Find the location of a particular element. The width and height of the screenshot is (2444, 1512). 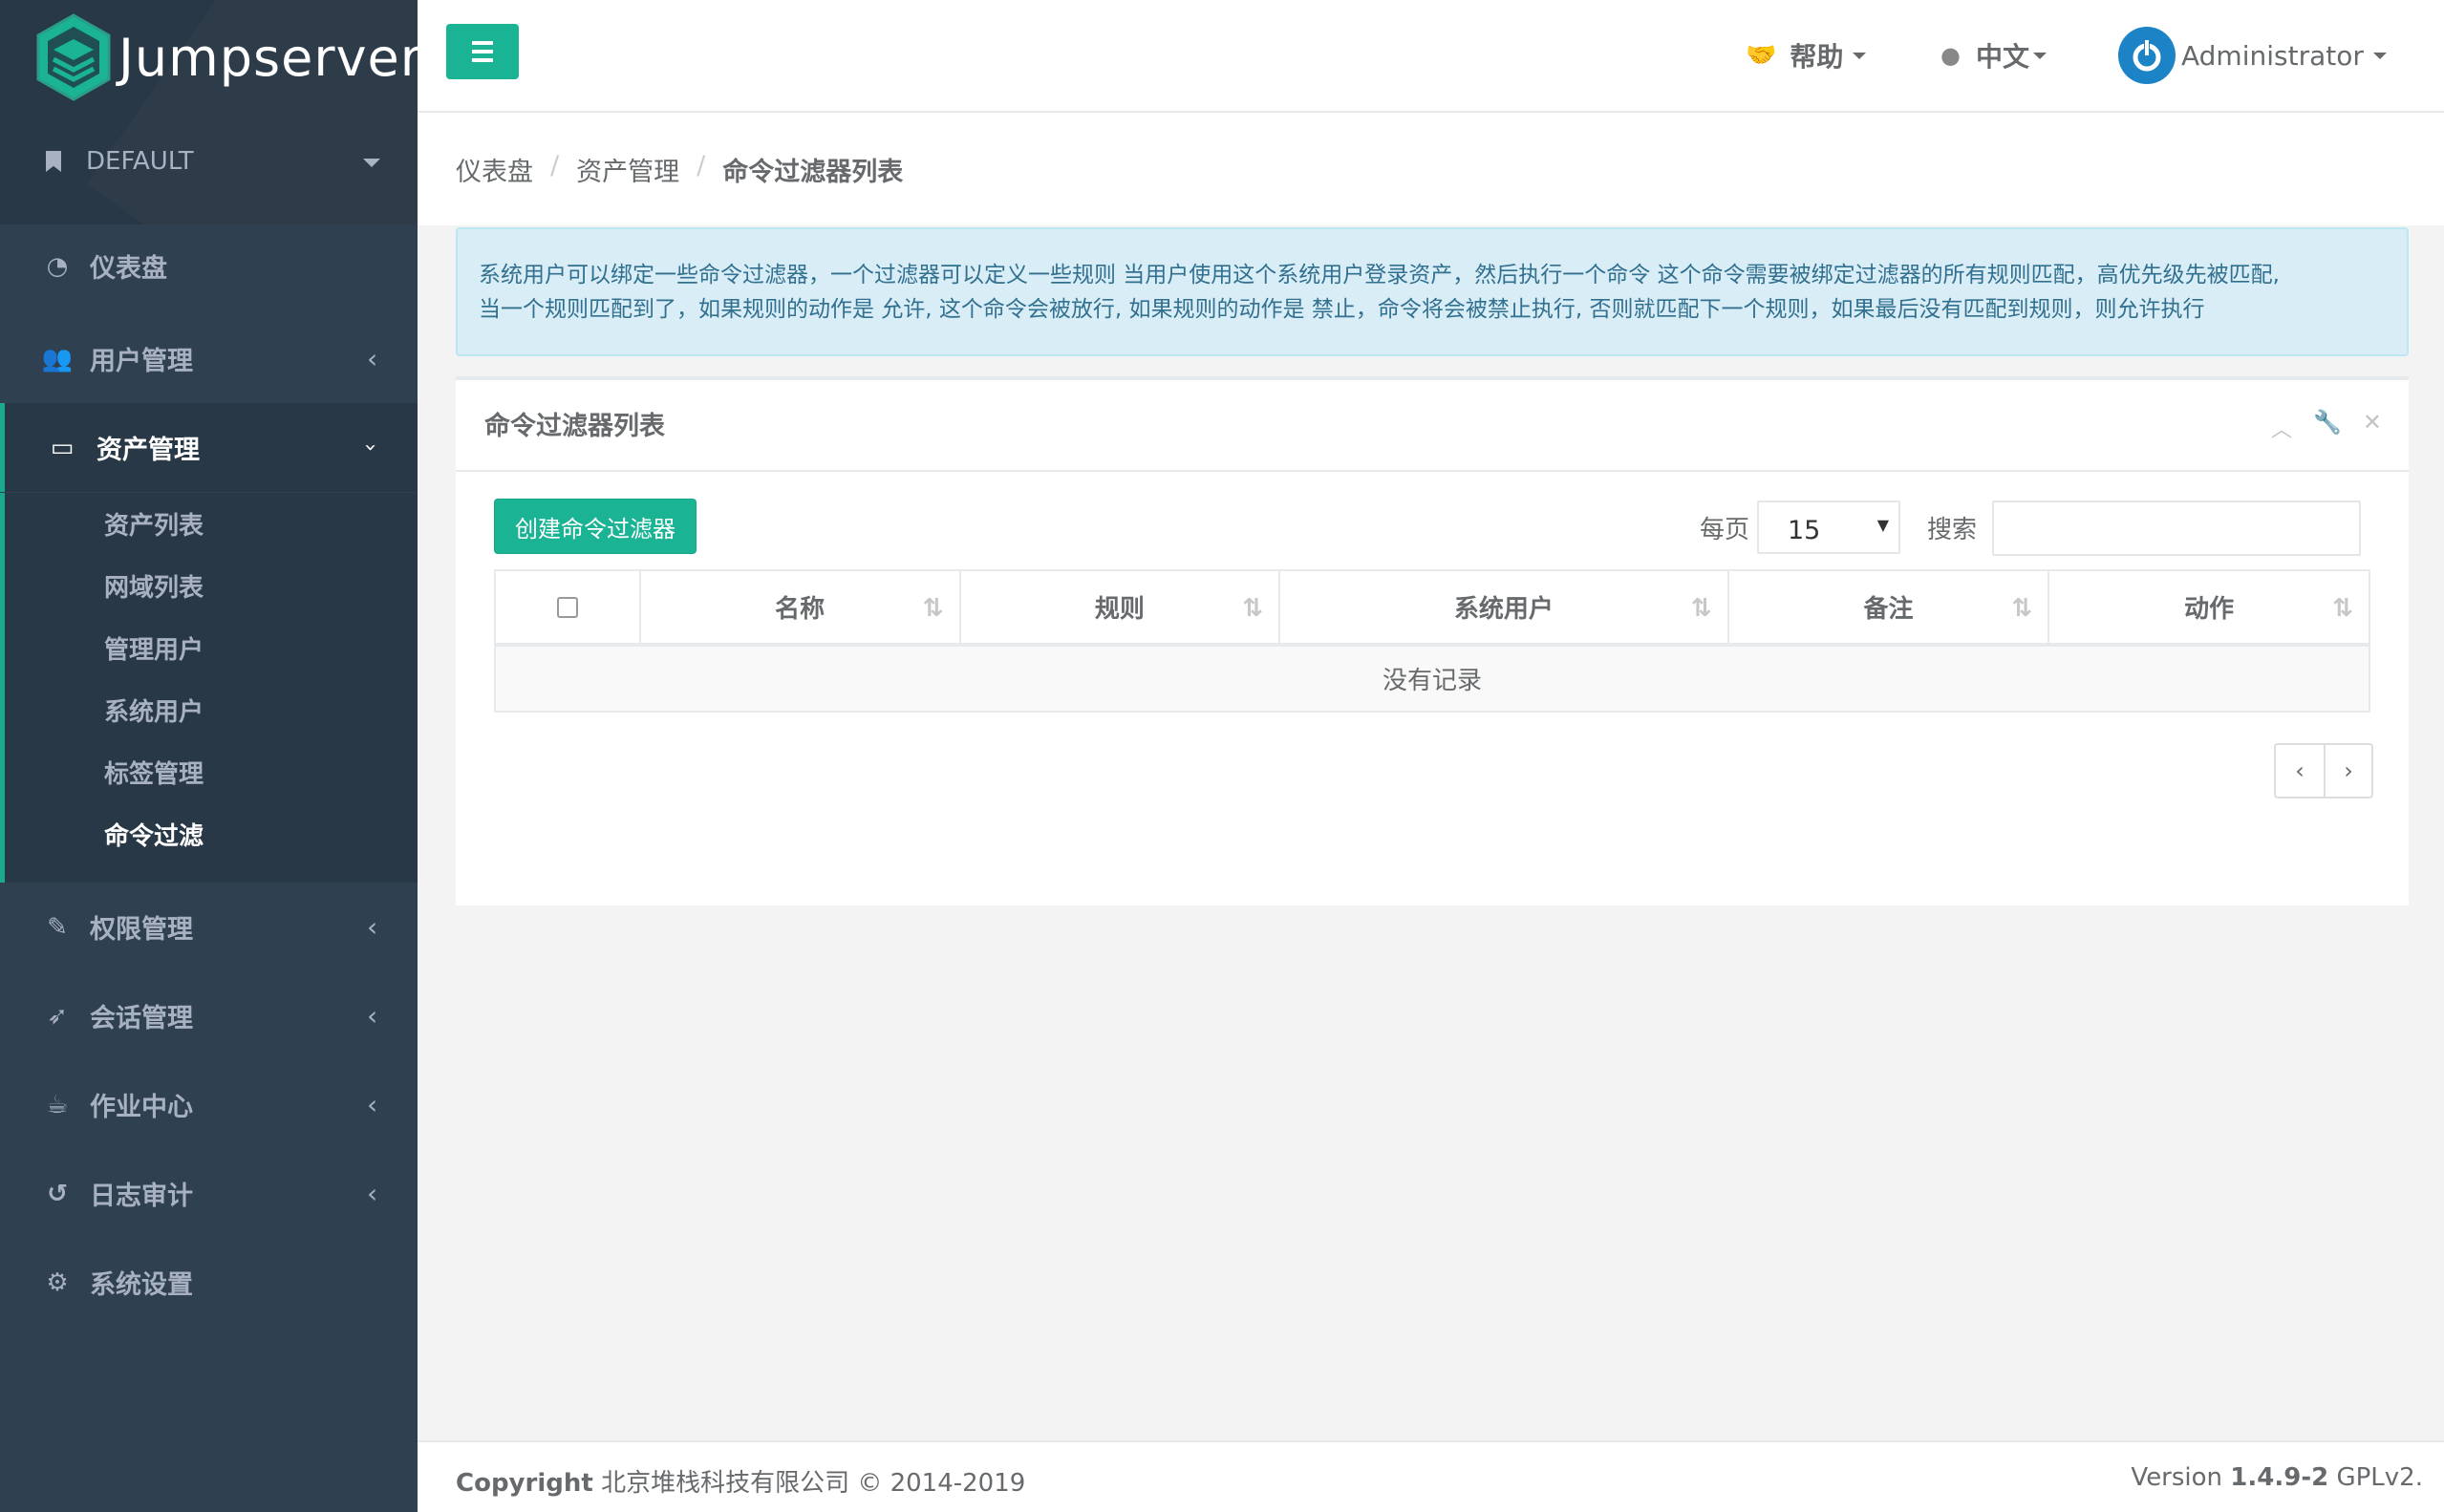

brand-logo: Jumpserver is located at coordinates (226, 57).